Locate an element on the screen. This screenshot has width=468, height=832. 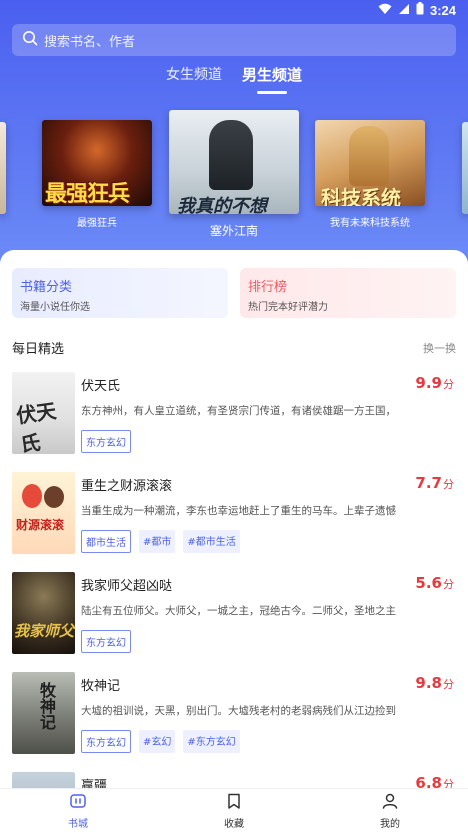
book-description: 大墟的祖训说，天黑，别出门。大墟残老村的老弱病残们从江边捡到 is located at coordinates (238, 711).